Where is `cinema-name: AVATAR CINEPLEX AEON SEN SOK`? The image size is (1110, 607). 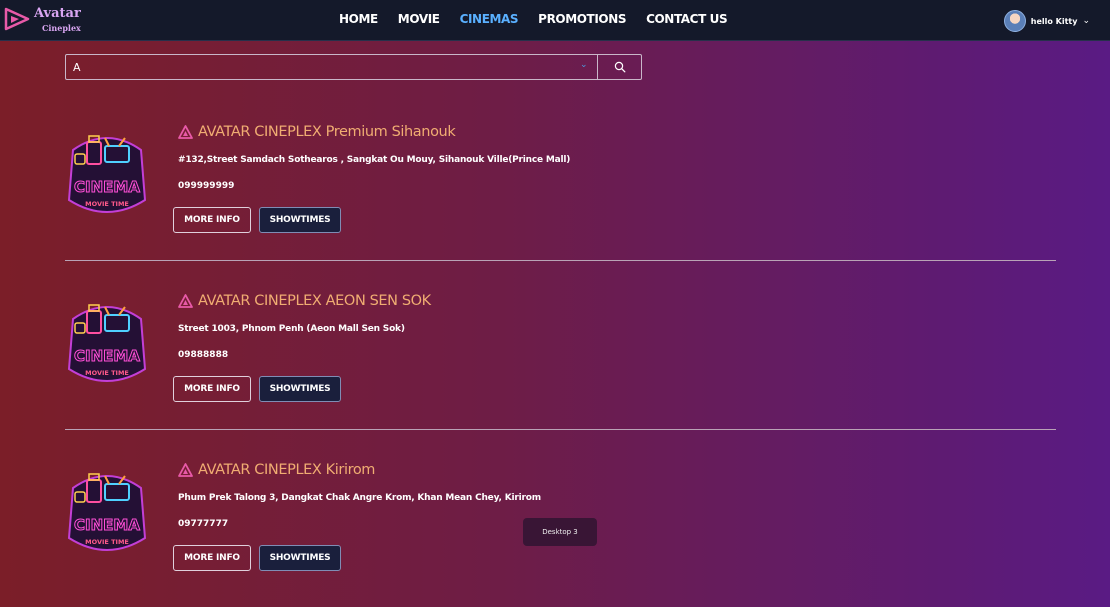 cinema-name: AVATAR CINEPLEX AEON SEN SOK is located at coordinates (304, 301).